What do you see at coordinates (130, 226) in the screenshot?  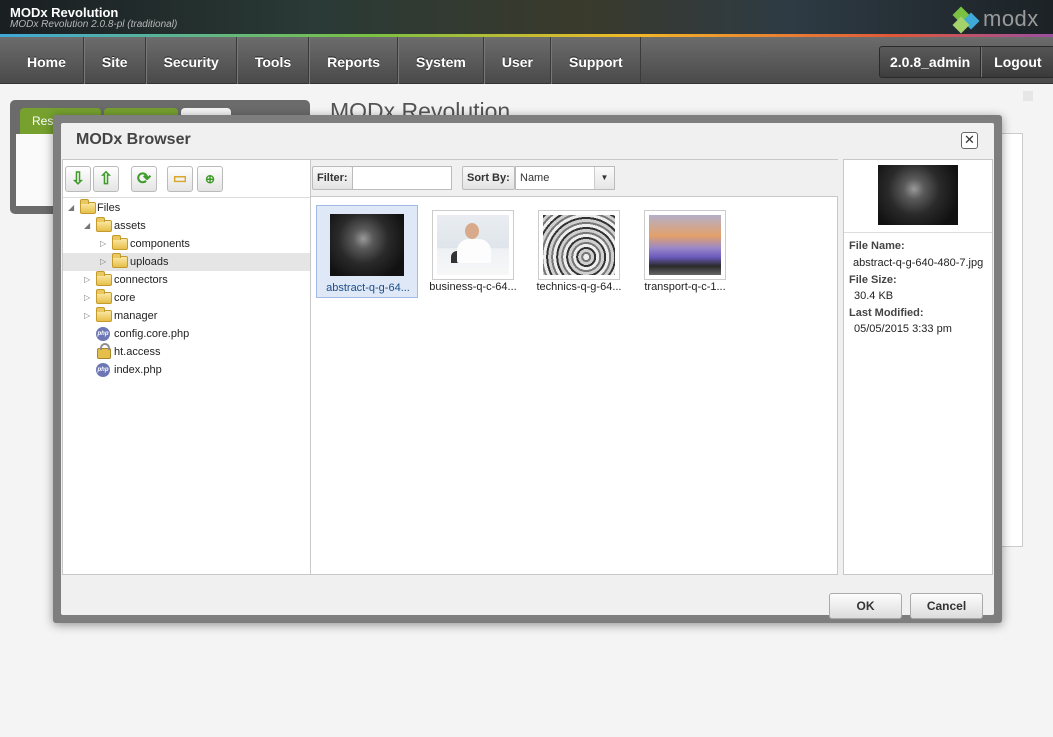 I see `tree-label: assets` at bounding box center [130, 226].